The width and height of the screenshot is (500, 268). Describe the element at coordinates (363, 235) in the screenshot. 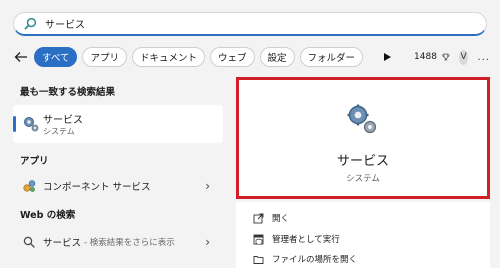

I see `action-list: 開く 管理者として実行 ファイルの場所を開く` at that location.